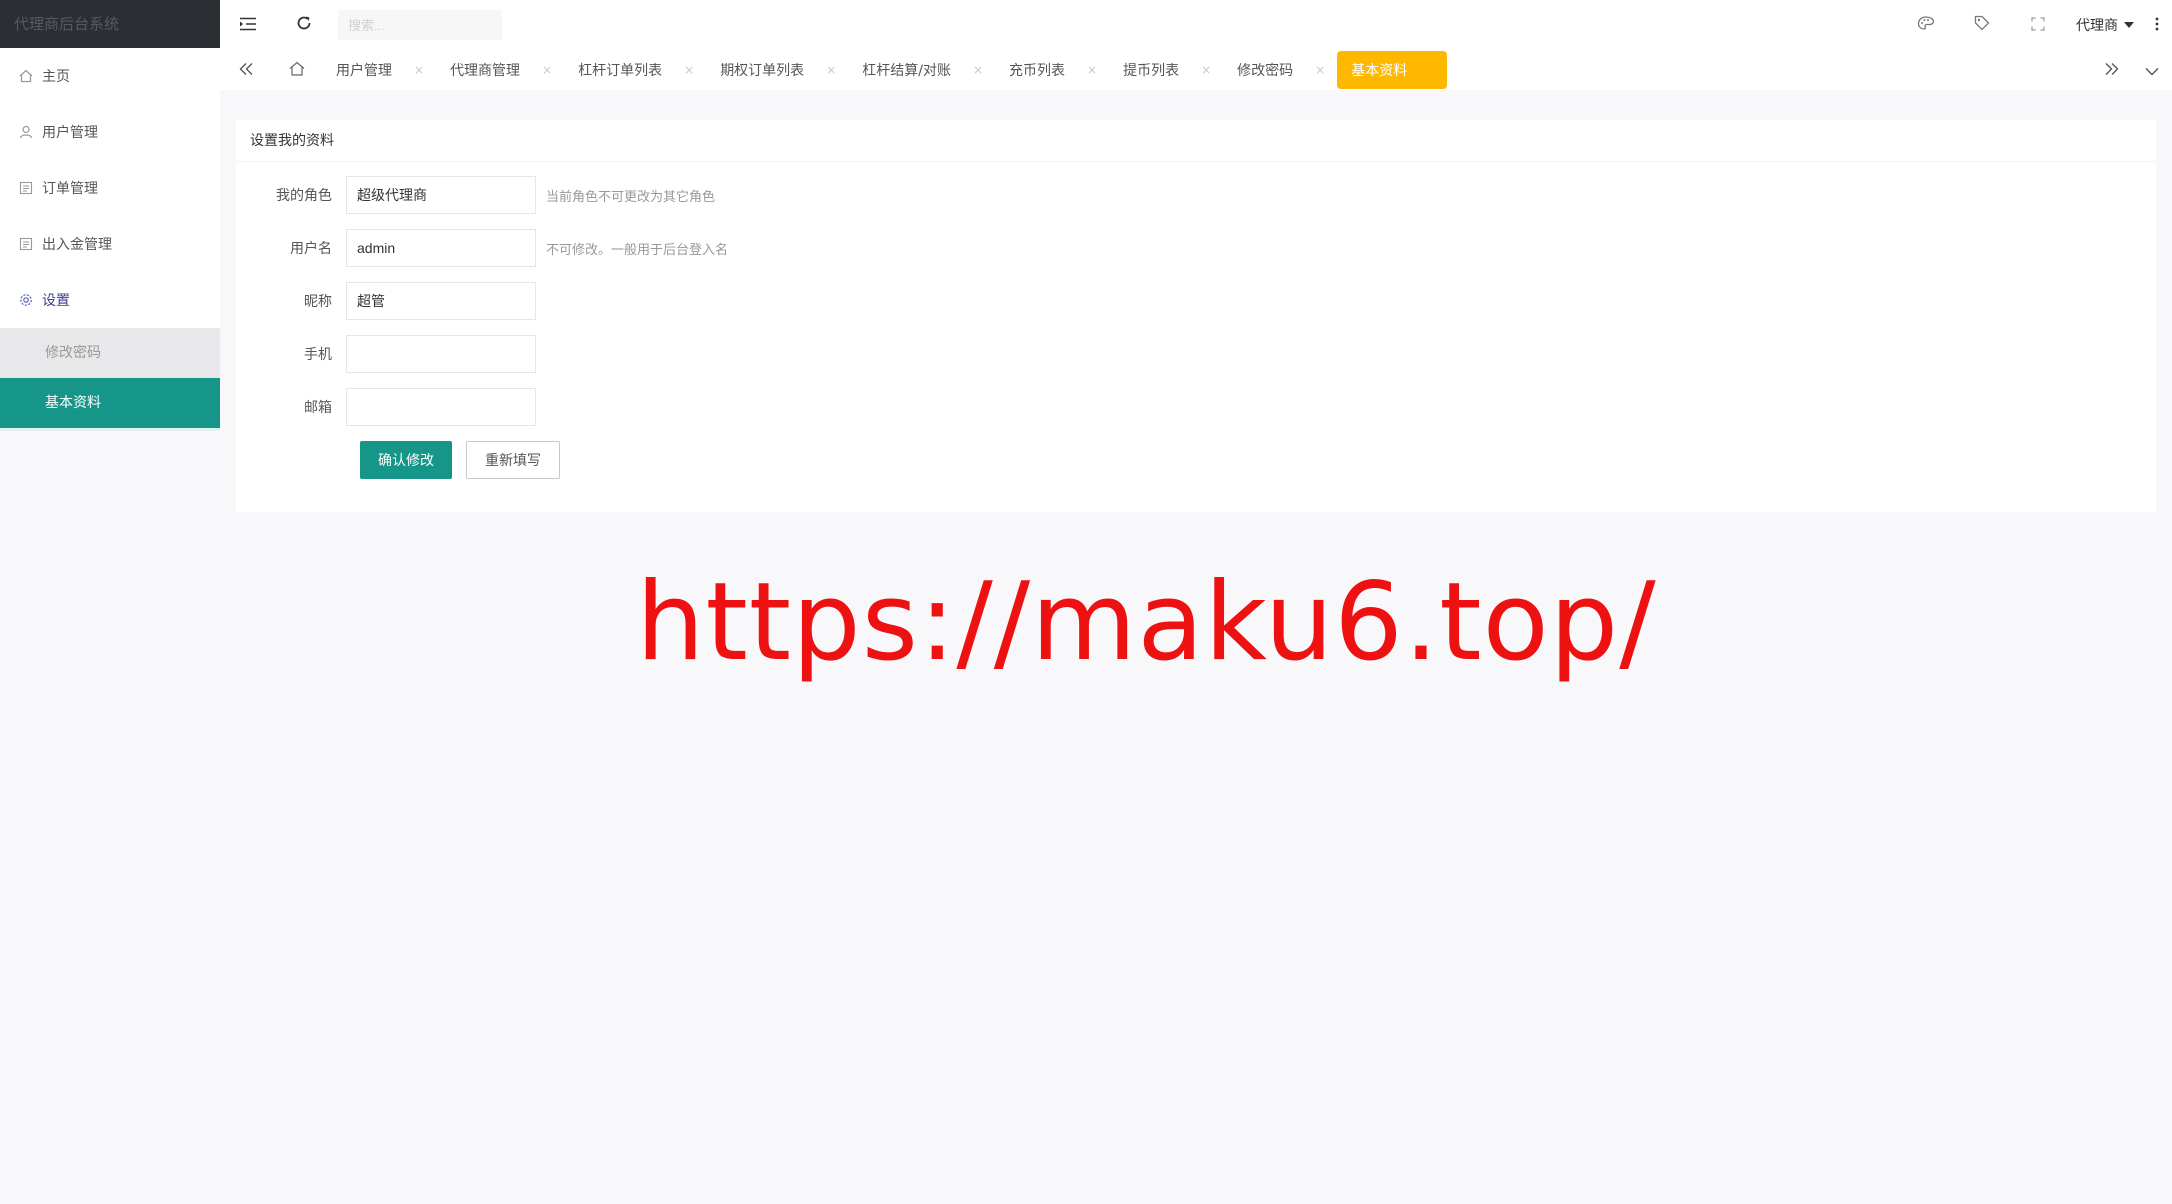 Image resolution: width=2172 pixels, height=1204 pixels. Describe the element at coordinates (406, 460) in the screenshot. I see `submit-button: 确认修改` at that location.